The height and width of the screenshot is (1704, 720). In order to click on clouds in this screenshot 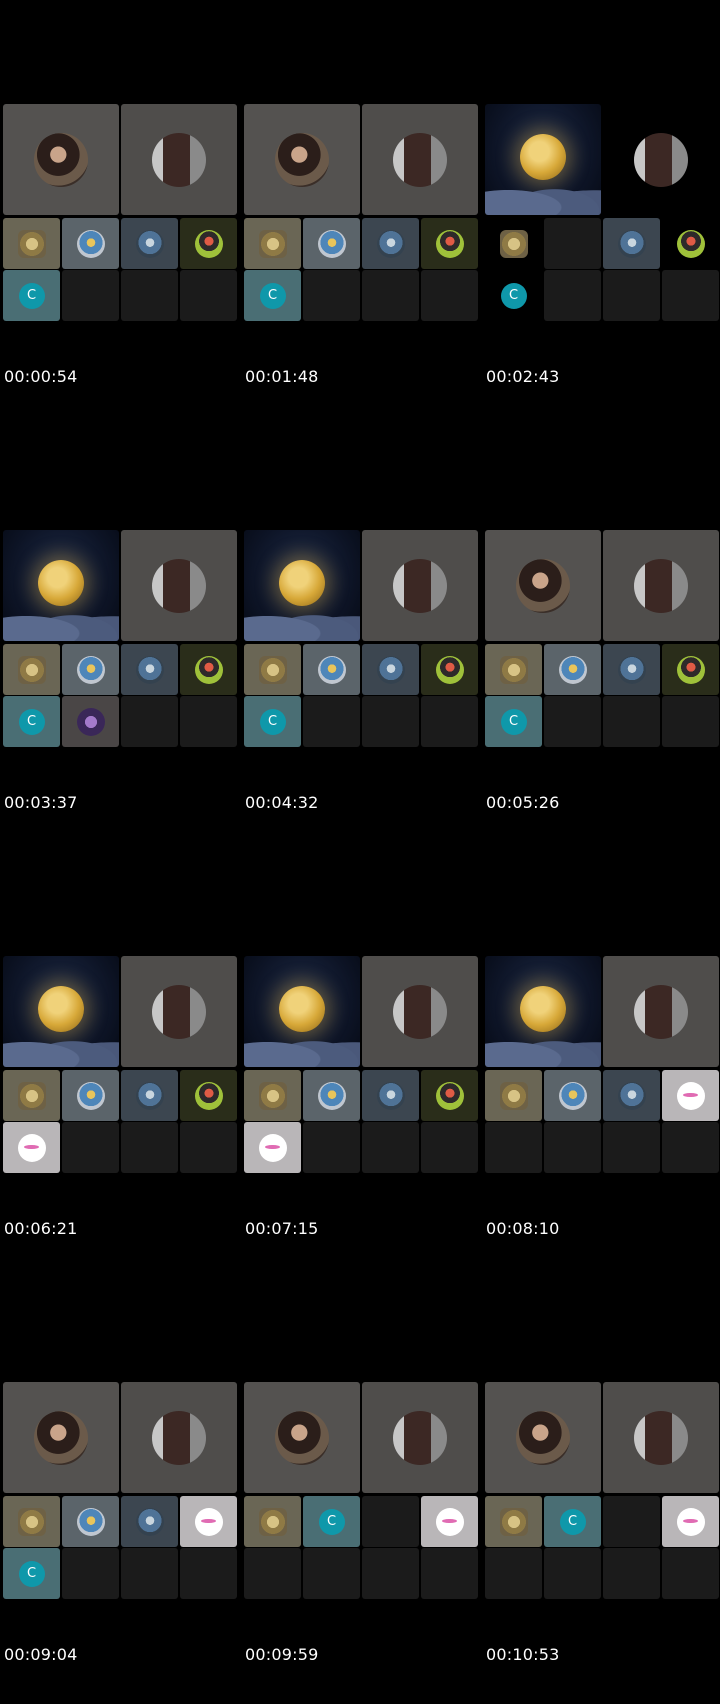, I will do `click(302, 1048)`.